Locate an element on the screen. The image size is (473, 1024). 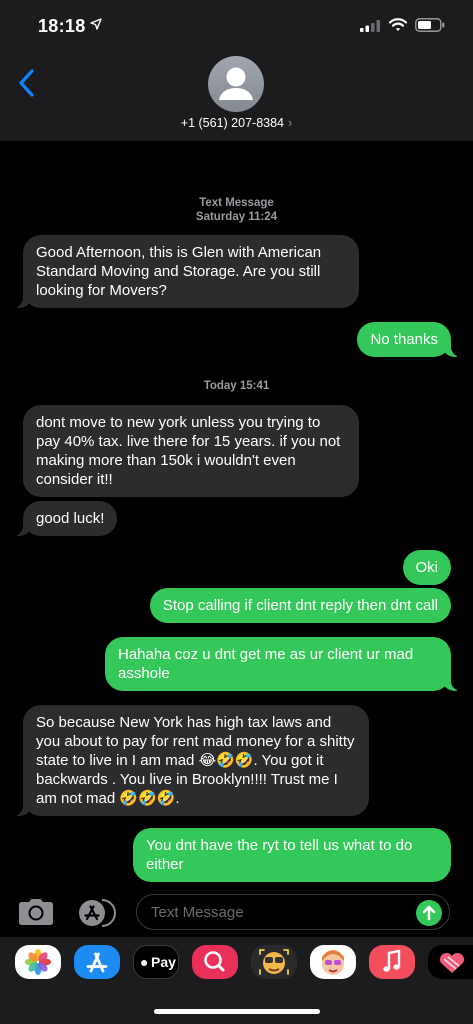
contact-phone: +1 (561) 207-8384 is located at coordinates (232, 123).